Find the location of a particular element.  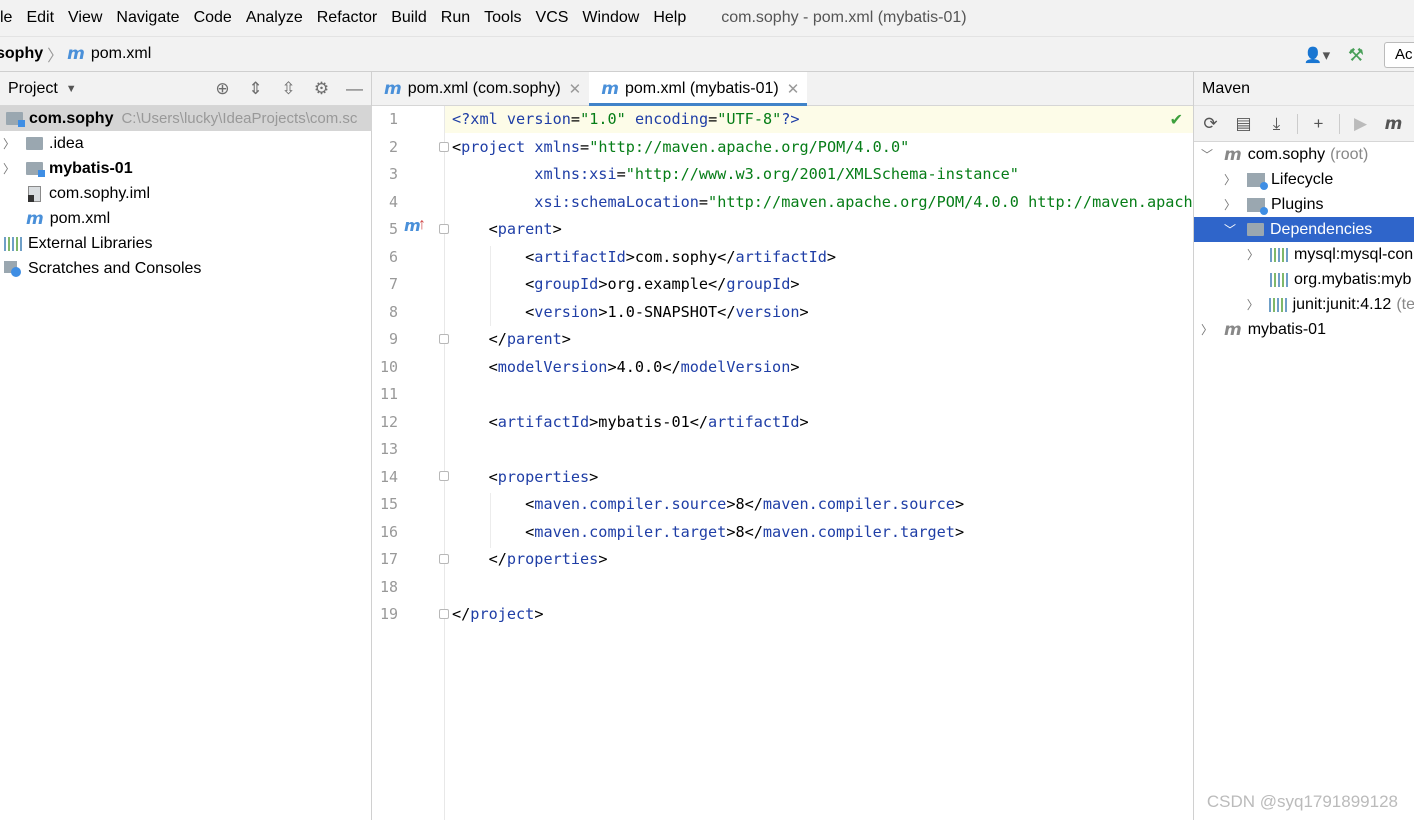

tree-item-pom: m pom.xml is located at coordinates (186, 218).